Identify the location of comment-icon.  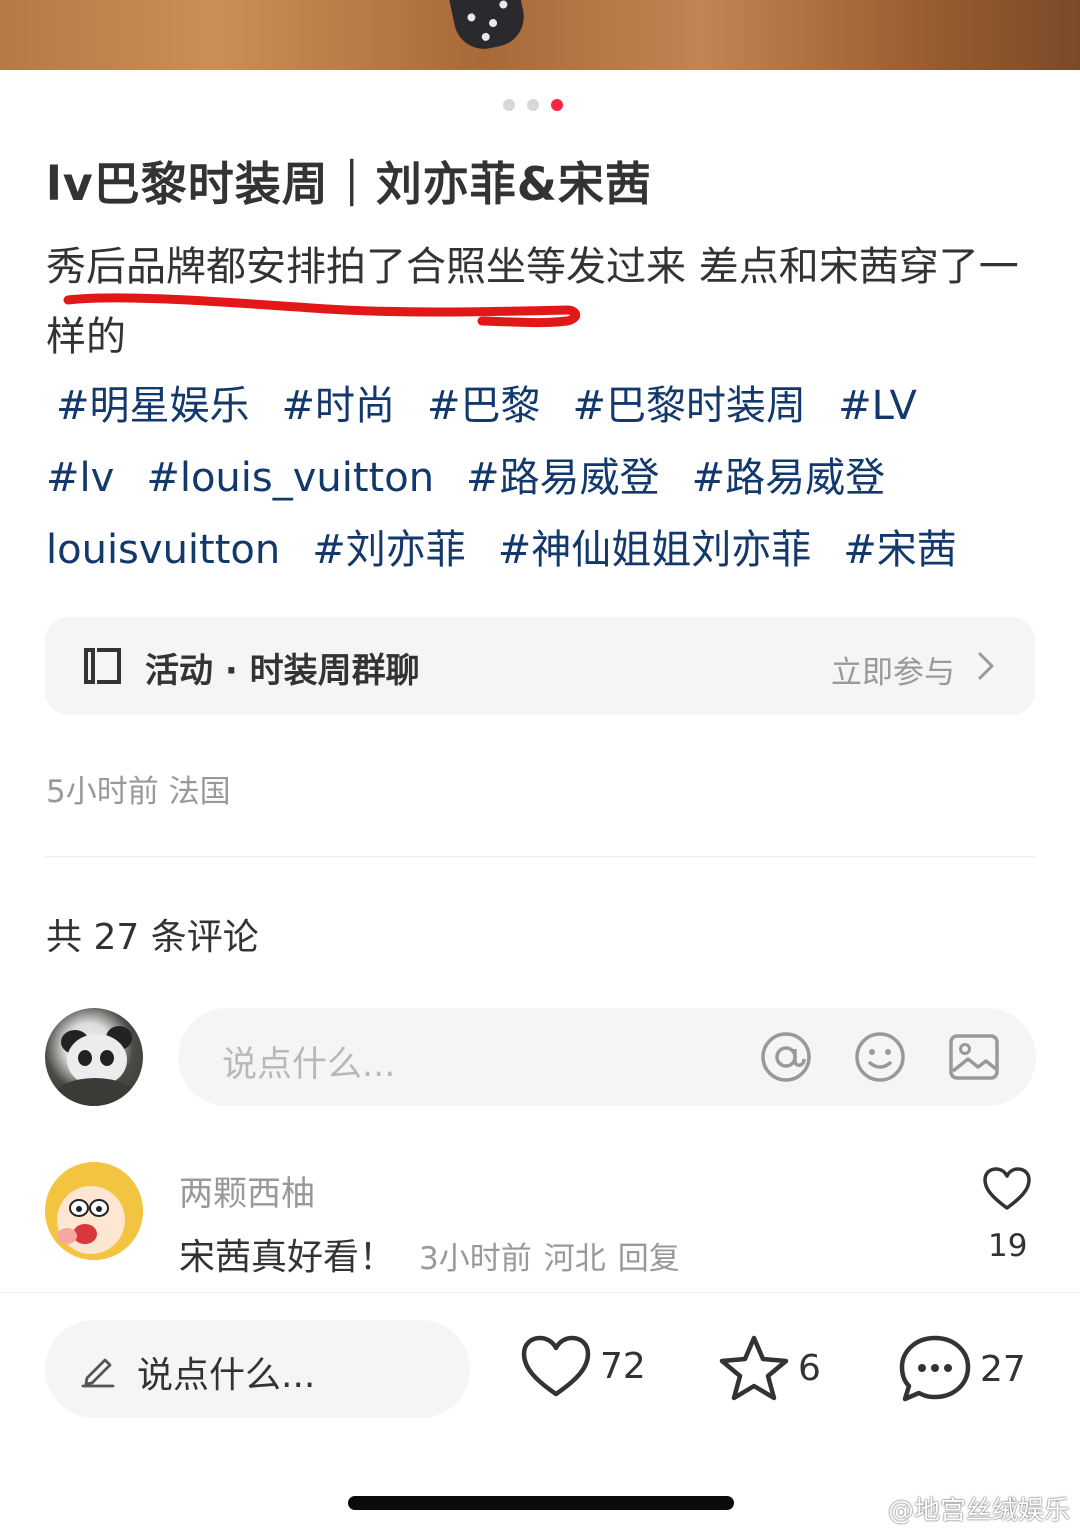
(935, 1368).